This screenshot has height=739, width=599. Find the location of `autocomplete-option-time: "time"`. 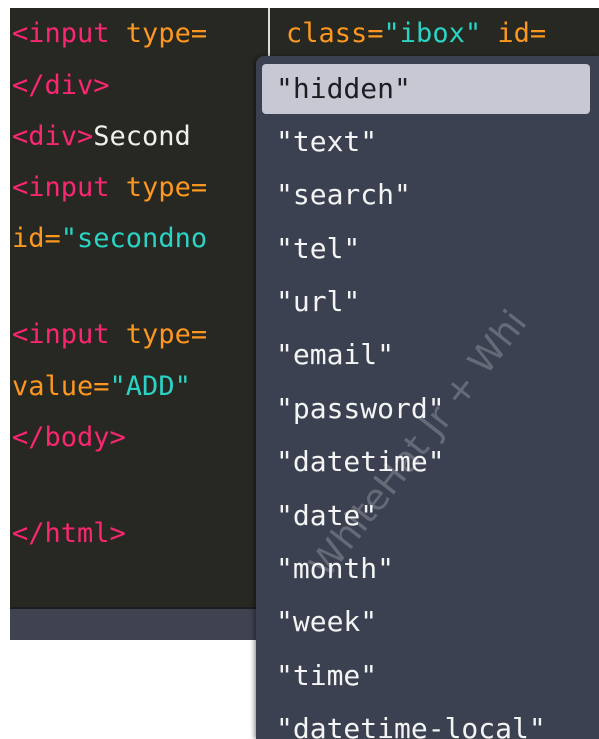

autocomplete-option-time: "time" is located at coordinates (426, 676).